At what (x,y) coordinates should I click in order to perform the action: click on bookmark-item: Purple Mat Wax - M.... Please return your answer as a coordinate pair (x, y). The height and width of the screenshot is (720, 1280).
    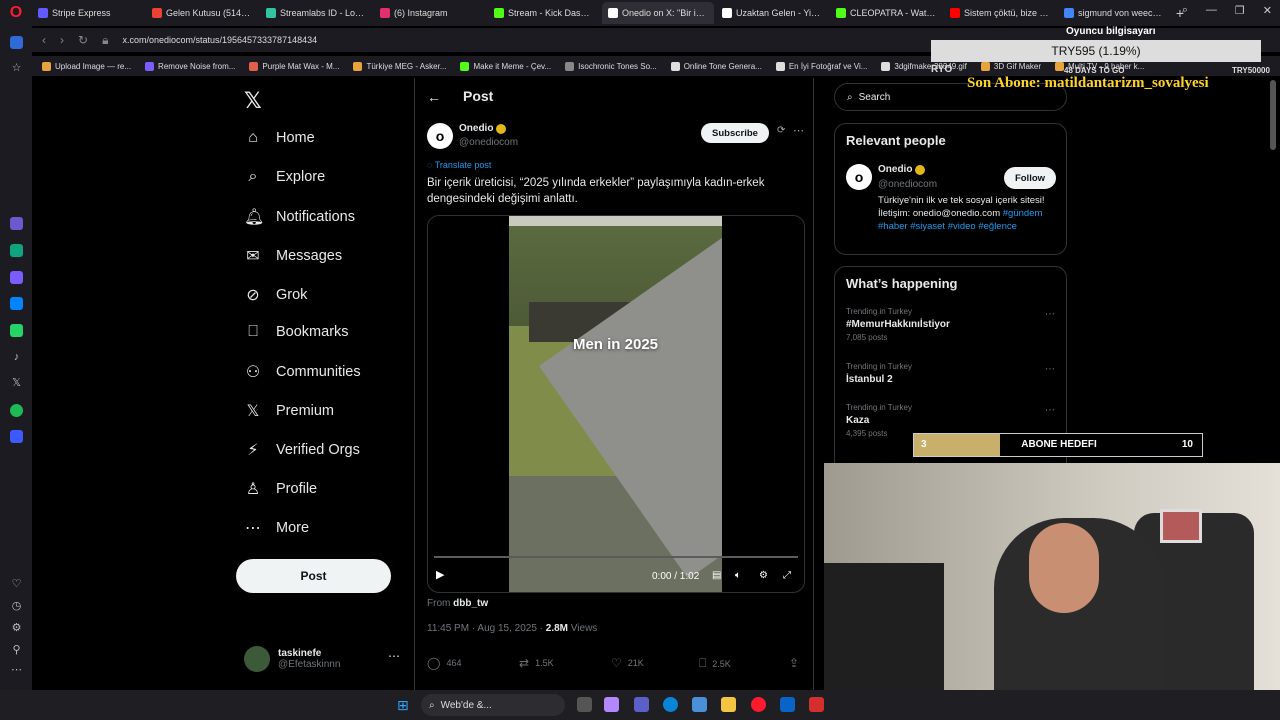
    Looking at the image, I should click on (294, 66).